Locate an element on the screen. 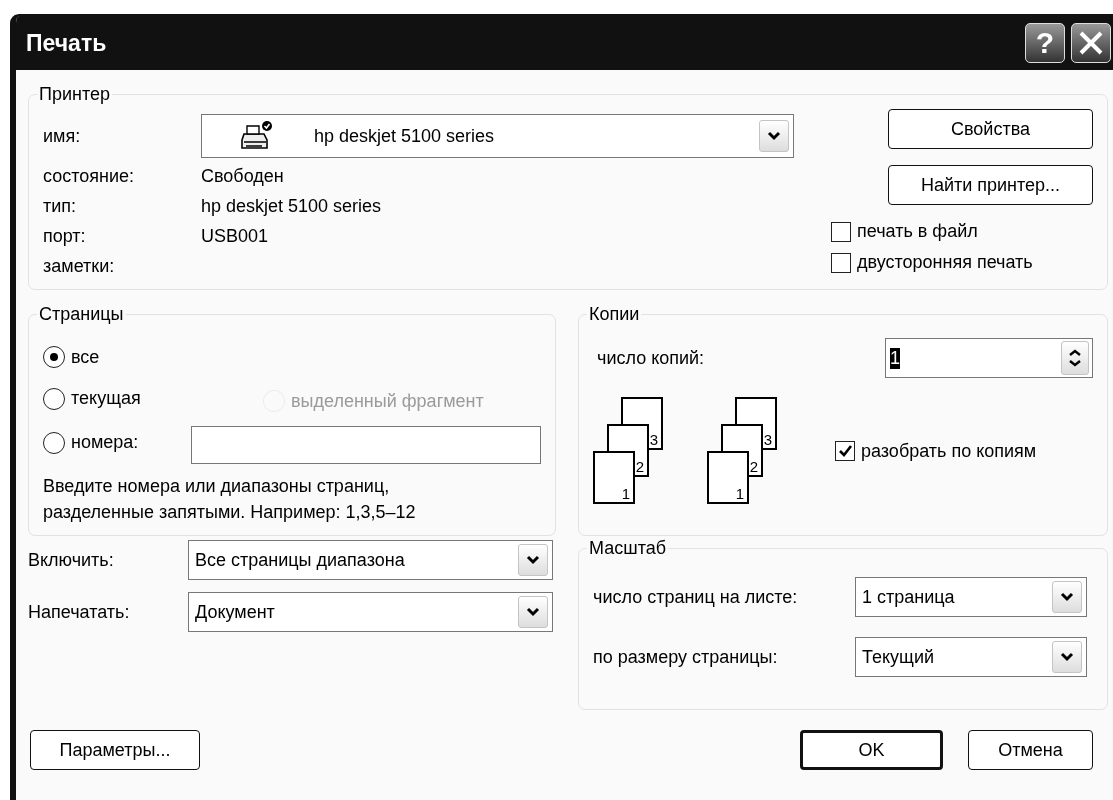 This screenshot has height=800, width=1113. printer-dropdown: hp deskjet 5100 series is located at coordinates (497, 136).